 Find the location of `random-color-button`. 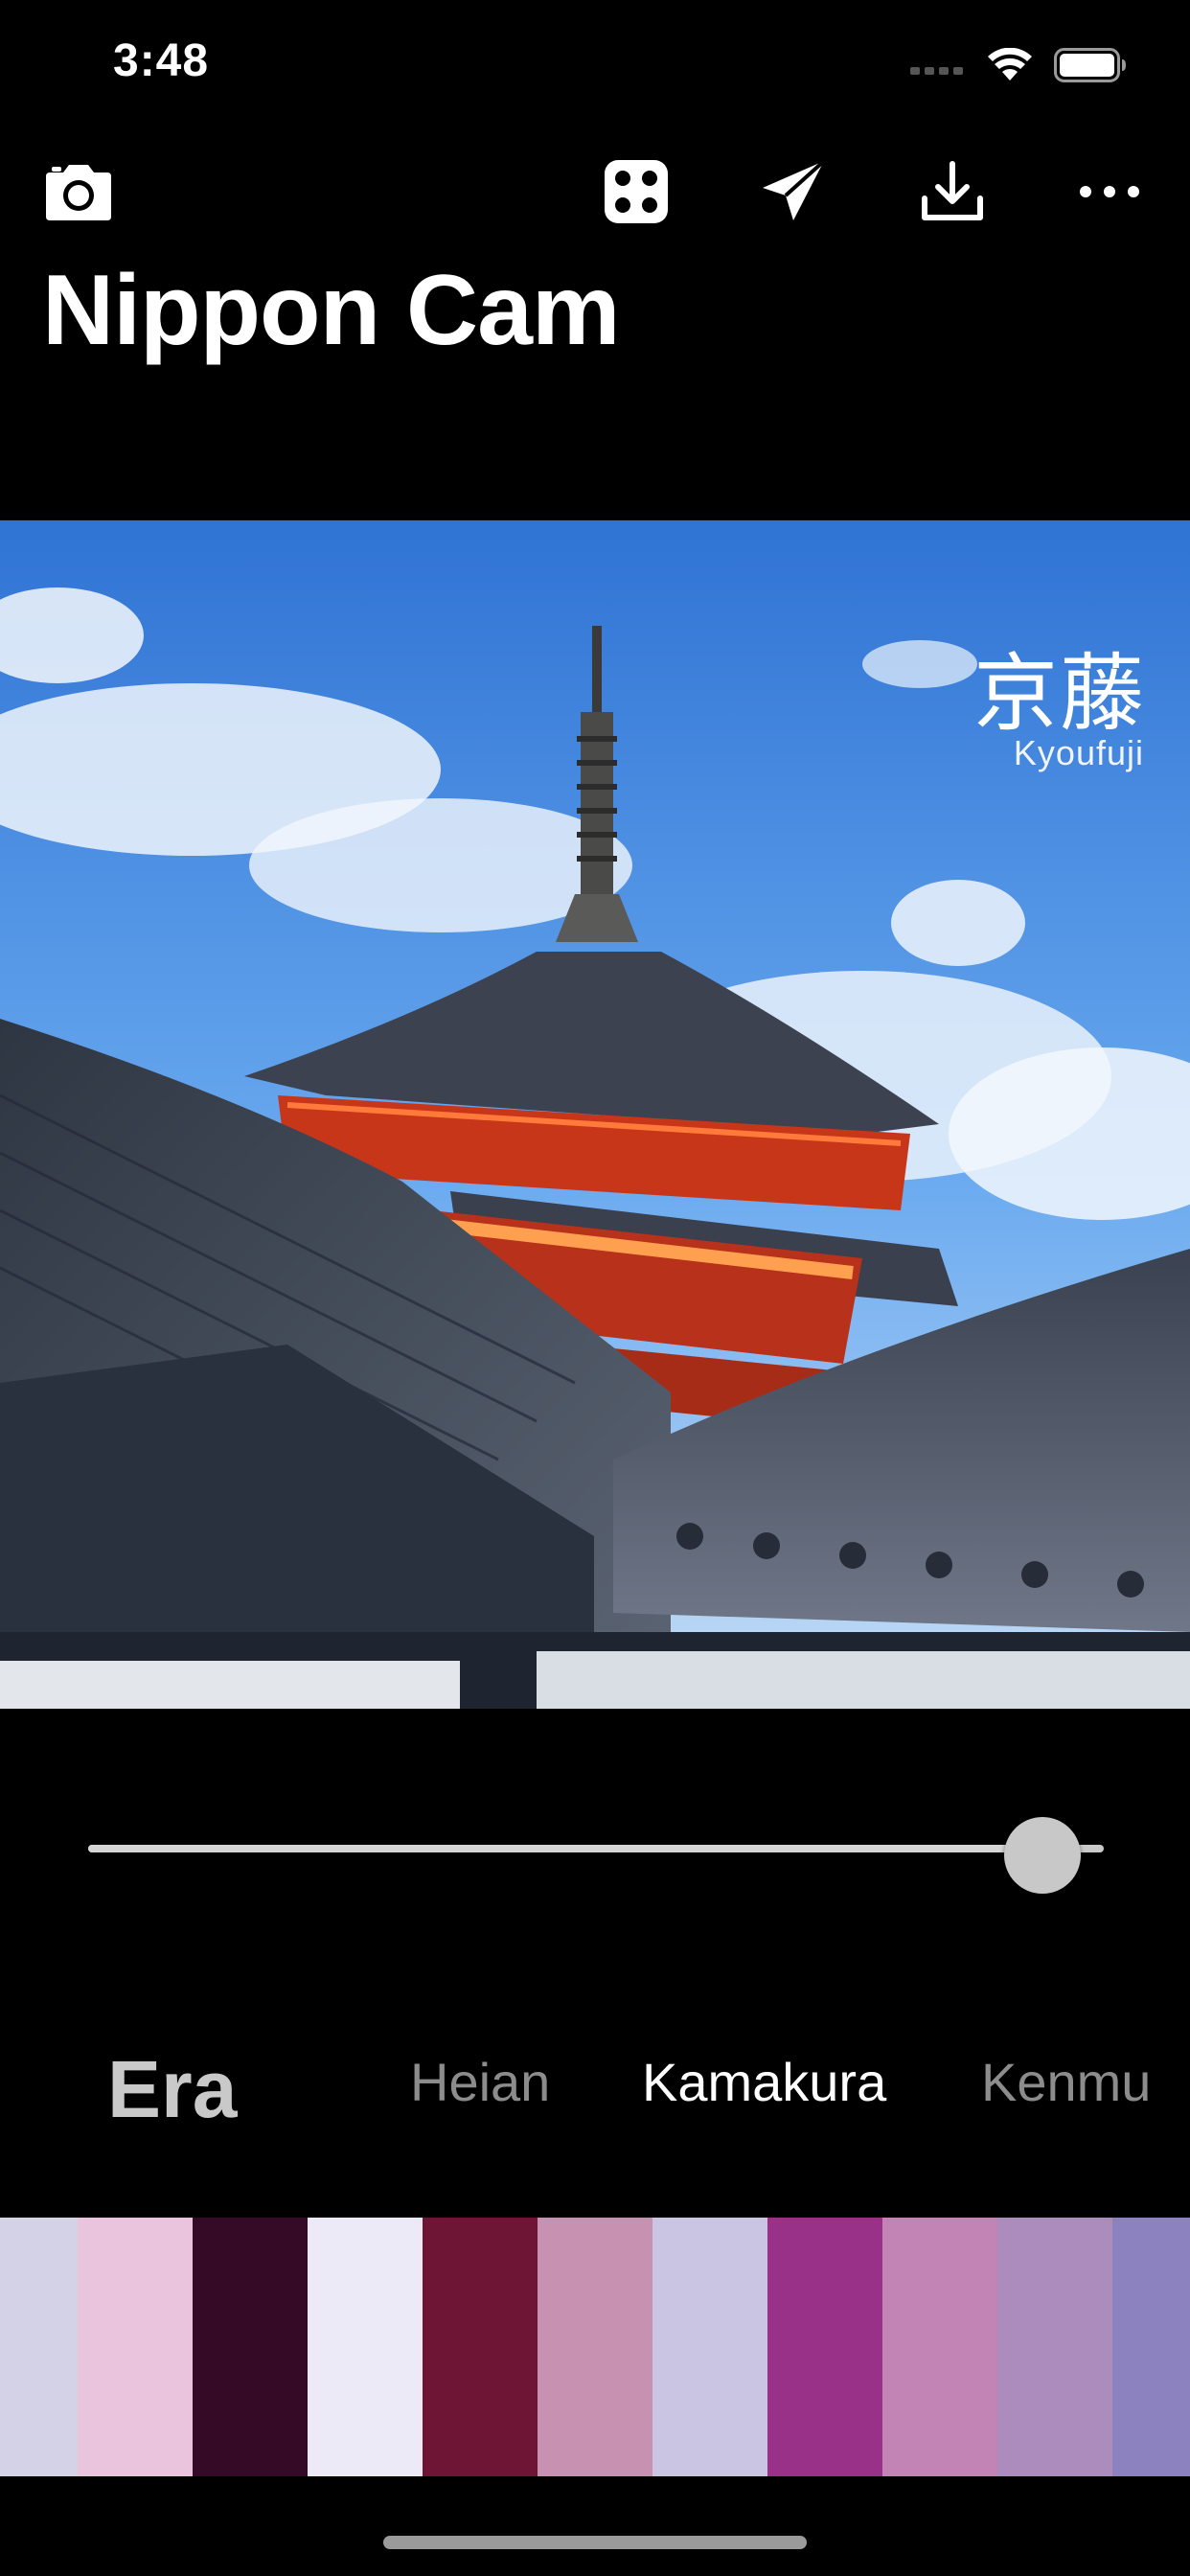

random-color-button is located at coordinates (637, 191).